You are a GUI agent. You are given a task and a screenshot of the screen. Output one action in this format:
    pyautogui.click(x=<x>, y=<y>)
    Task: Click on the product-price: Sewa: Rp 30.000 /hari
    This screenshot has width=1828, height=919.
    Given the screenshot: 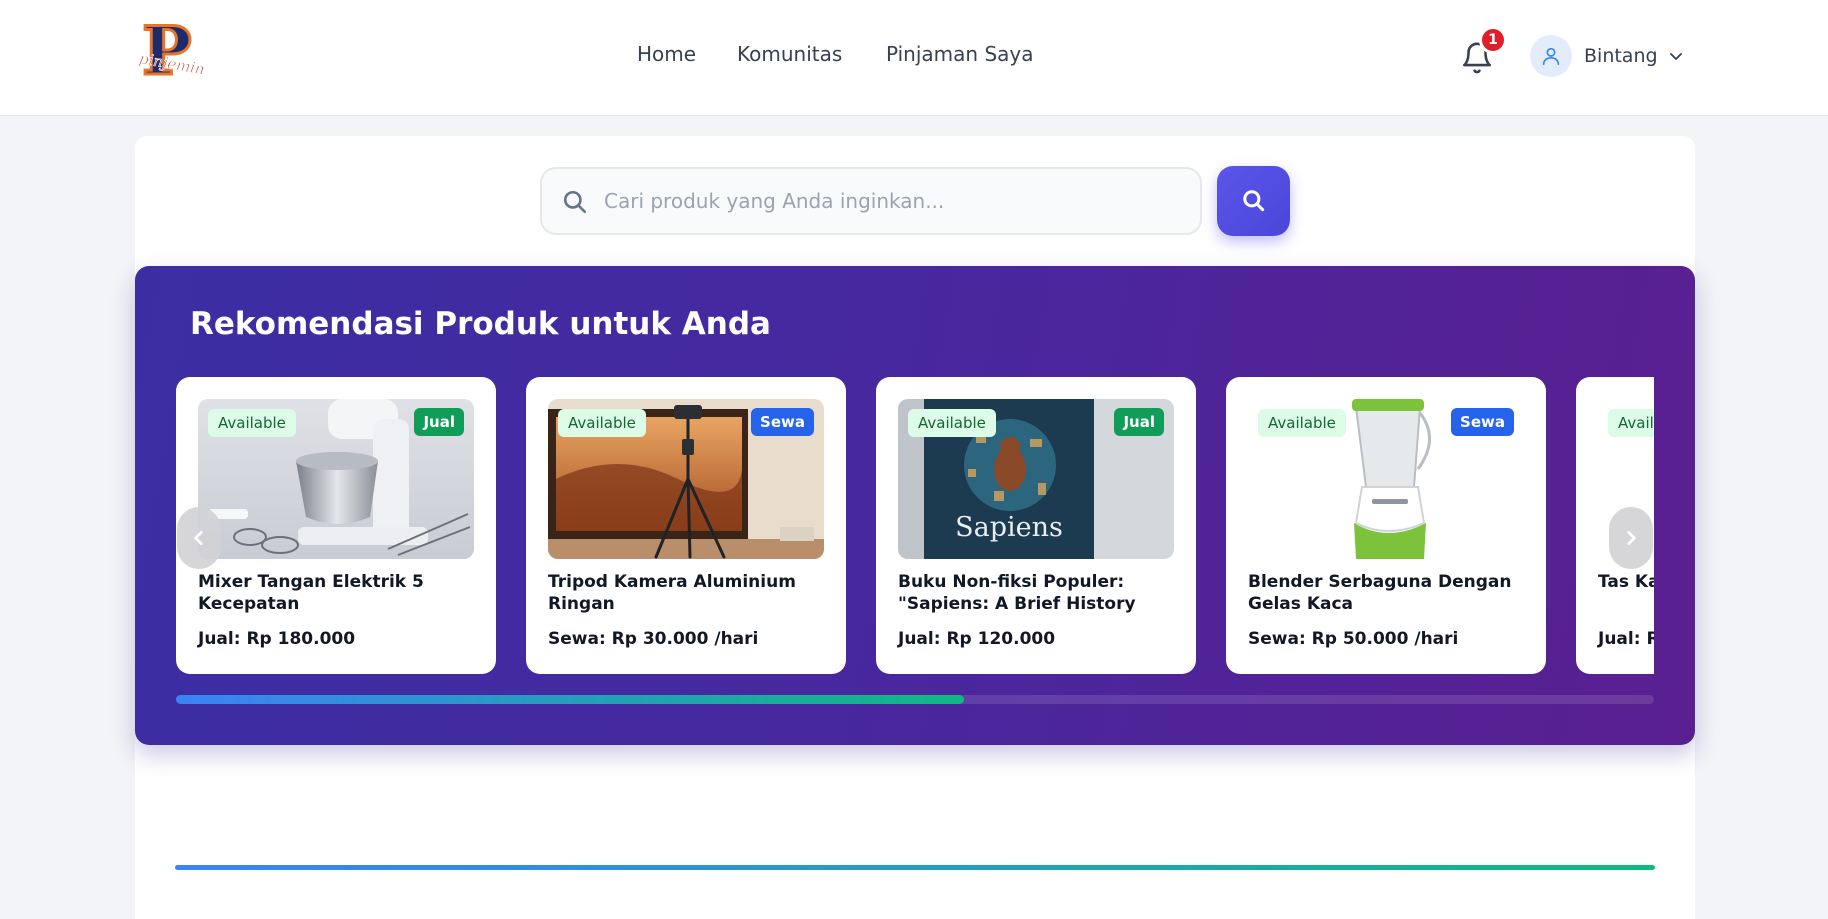 What is the action you would take?
    pyautogui.click(x=653, y=639)
    